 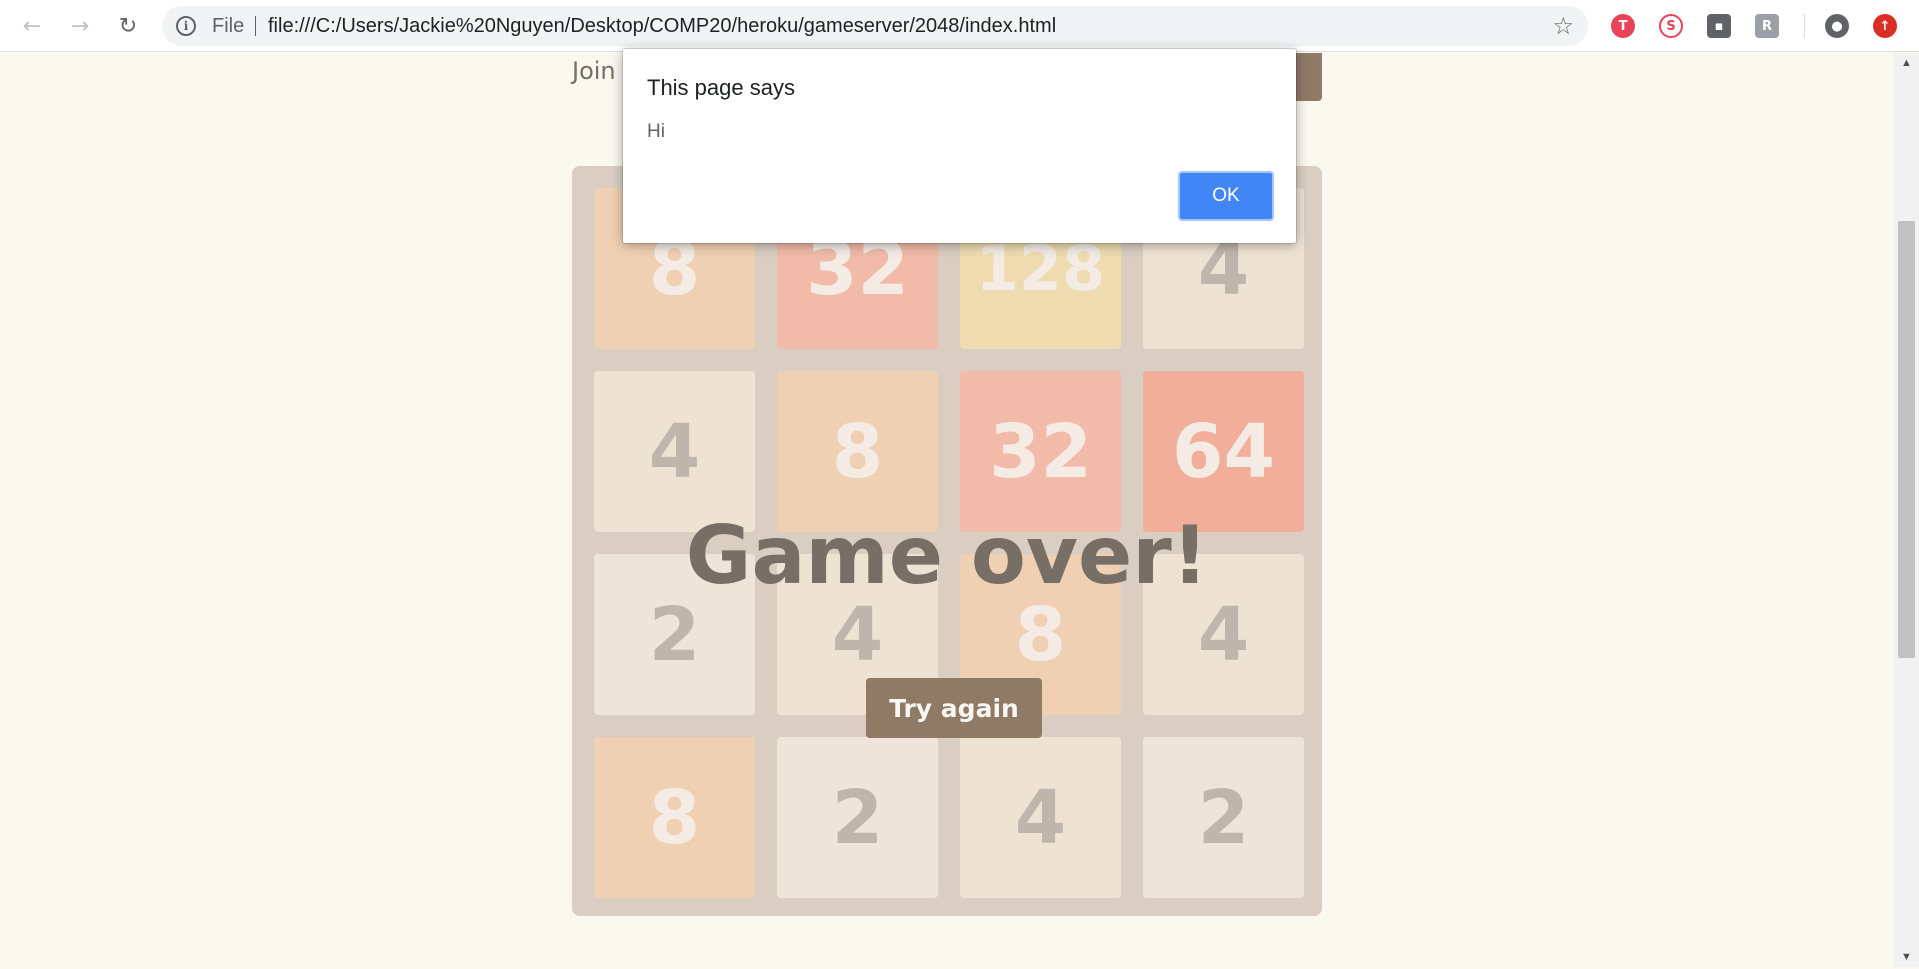 I want to click on scroll-down-icon: ▼, so click(x=1906, y=957).